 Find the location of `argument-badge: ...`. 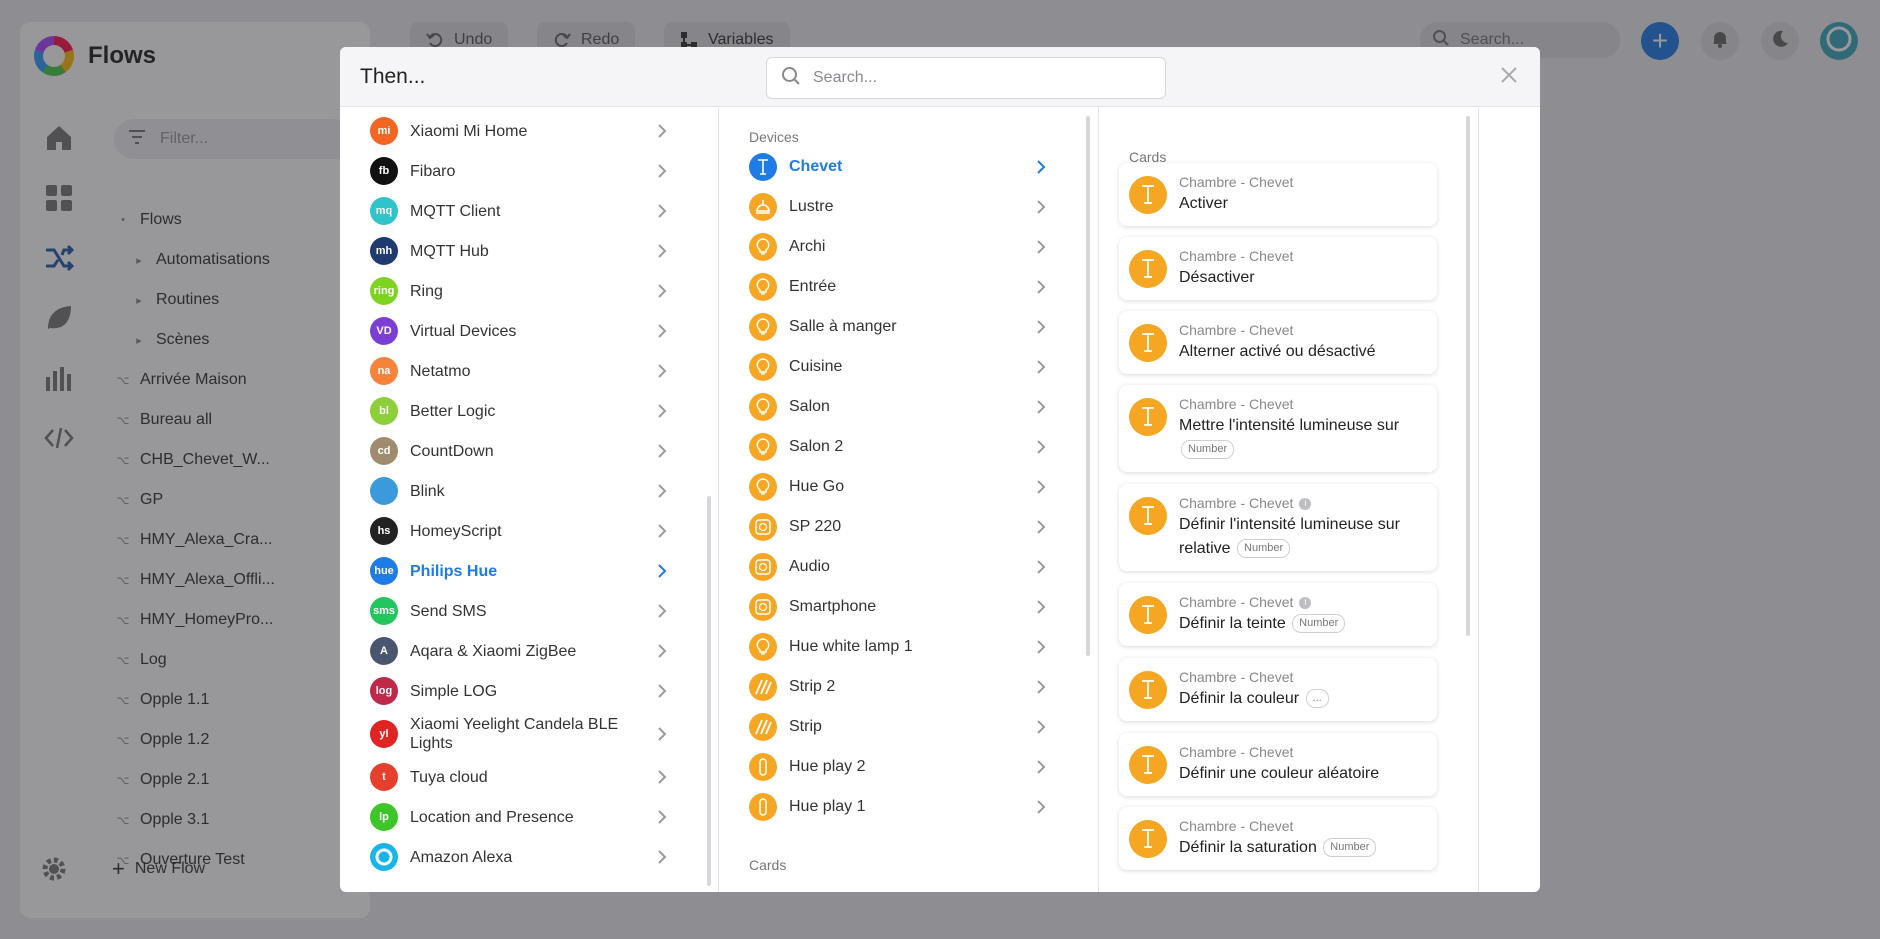

argument-badge: ... is located at coordinates (1317, 699).